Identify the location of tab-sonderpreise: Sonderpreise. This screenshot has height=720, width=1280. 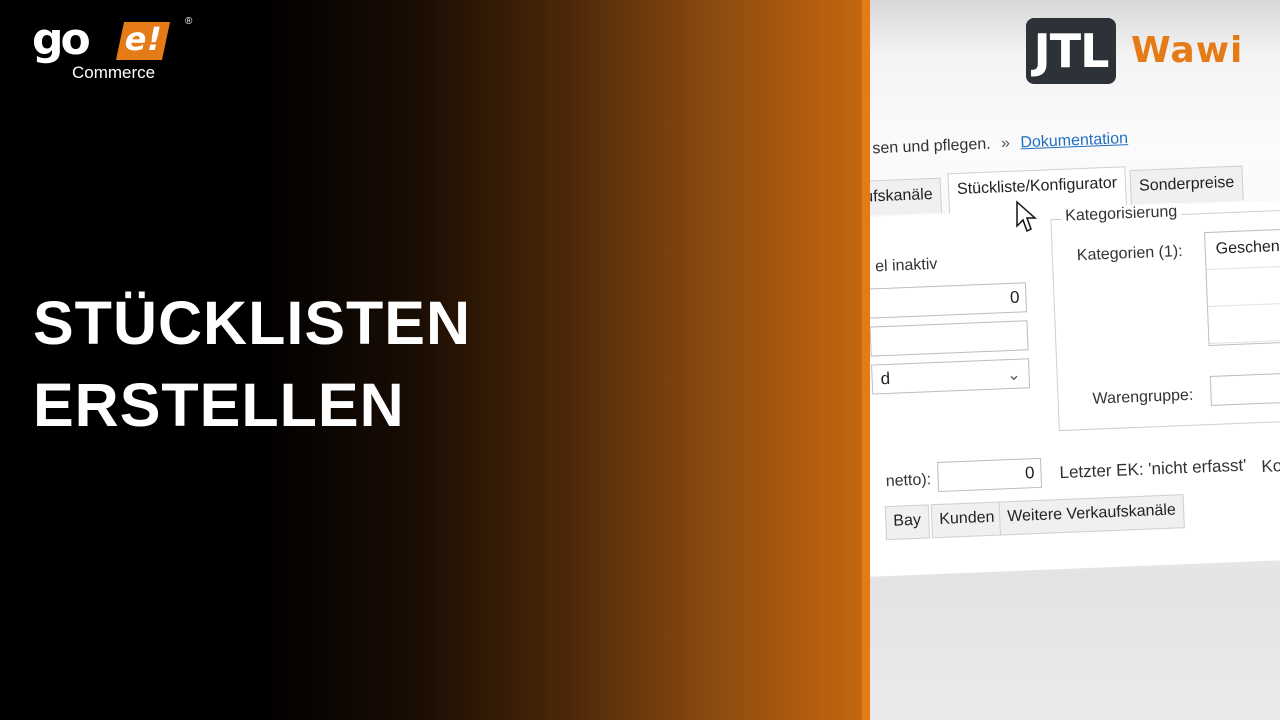
(1186, 185).